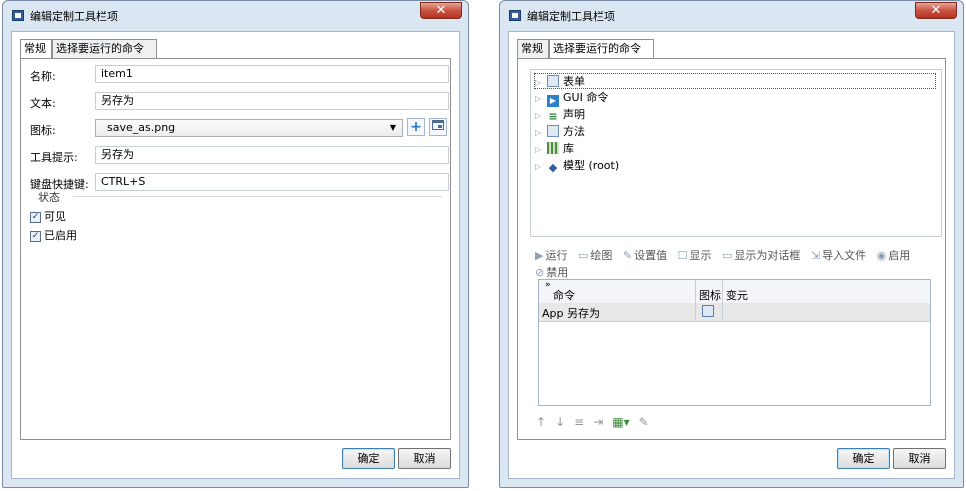  I want to click on section-divider, so click(257, 196).